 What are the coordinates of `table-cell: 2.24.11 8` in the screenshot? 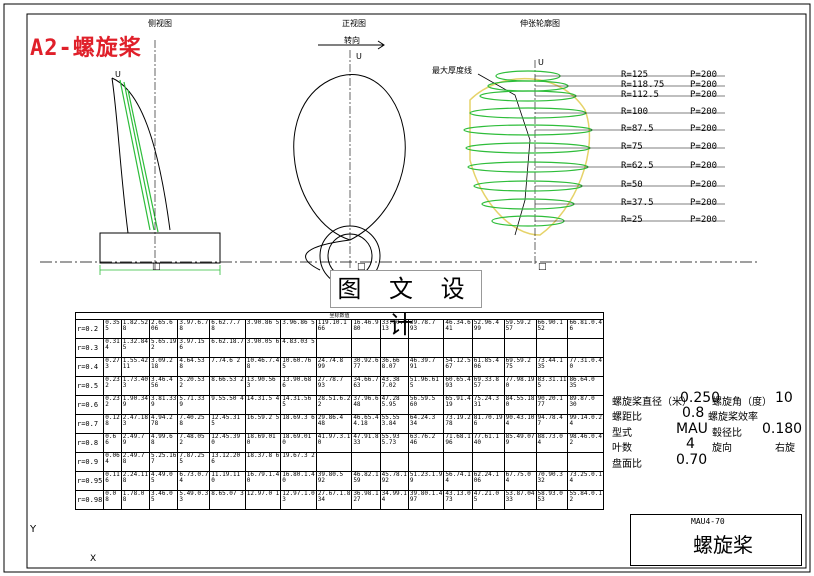 It's located at (135, 481).